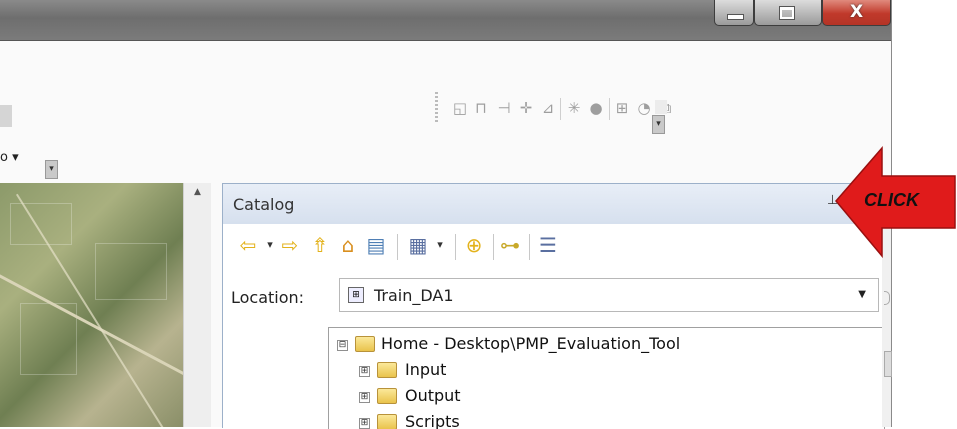 The width and height of the screenshot is (957, 429). Describe the element at coordinates (414, 295) in the screenshot. I see `location-value: Train_DA1` at that location.